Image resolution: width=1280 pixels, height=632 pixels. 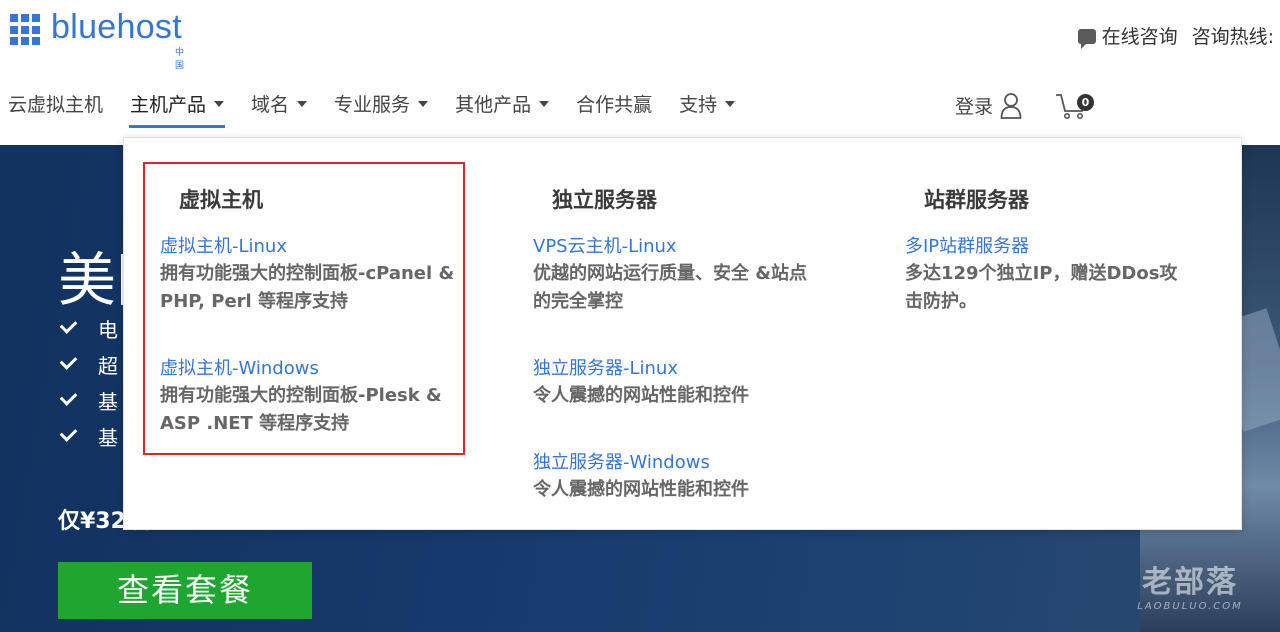 I want to click on highlight-box, so click(x=304, y=308).